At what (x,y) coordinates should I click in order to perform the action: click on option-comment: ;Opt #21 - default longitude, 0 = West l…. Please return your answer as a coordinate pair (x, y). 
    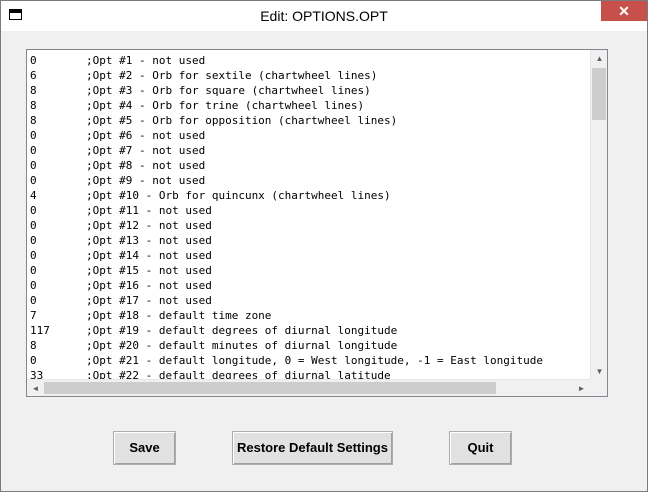
    Looking at the image, I should click on (314, 360).